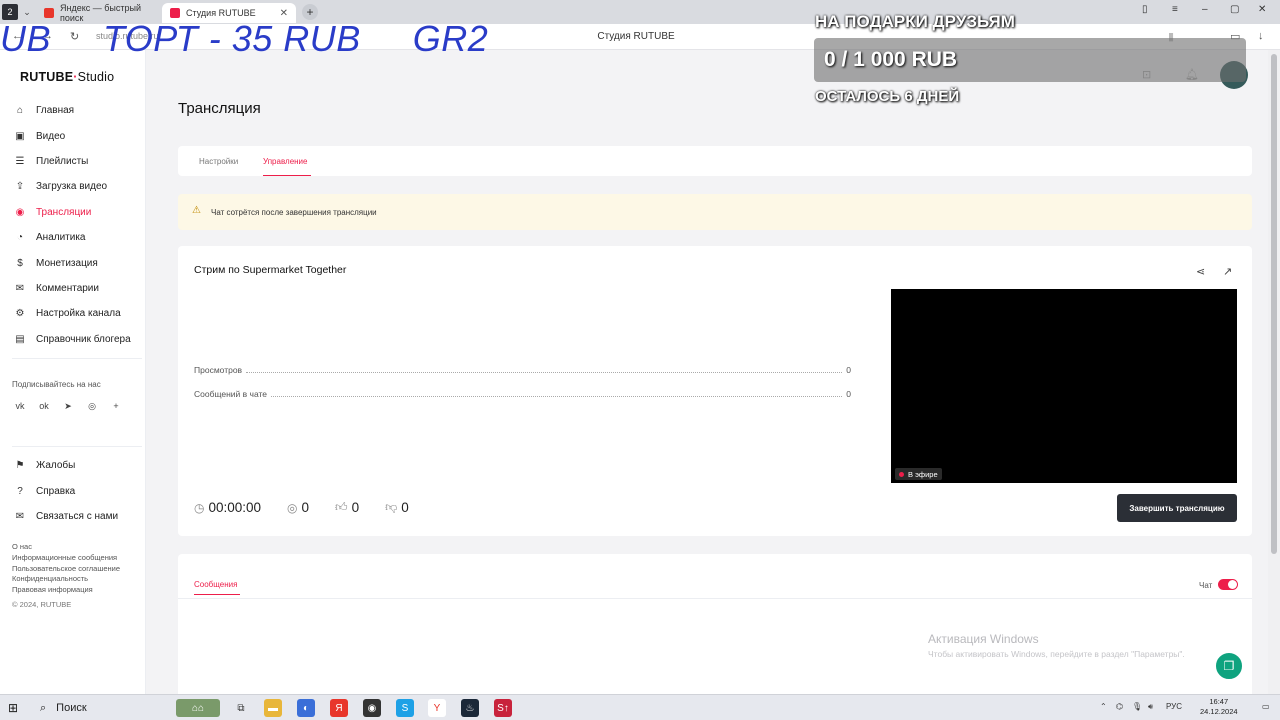 The width and height of the screenshot is (1280, 720). What do you see at coordinates (66, 579) in the screenshot?
I see `footer-link: Конфиденциальность` at bounding box center [66, 579].